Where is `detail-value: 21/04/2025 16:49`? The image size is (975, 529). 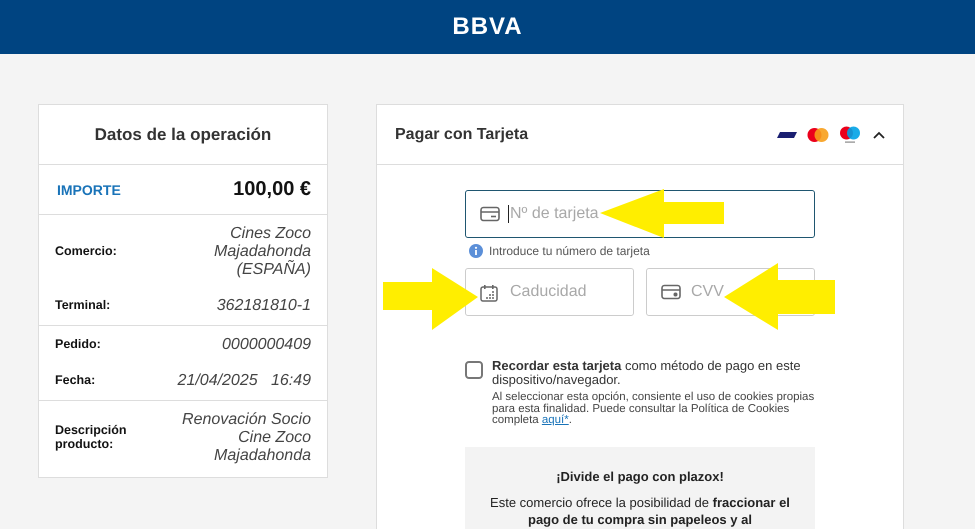 detail-value: 21/04/2025 16:49 is located at coordinates (244, 381).